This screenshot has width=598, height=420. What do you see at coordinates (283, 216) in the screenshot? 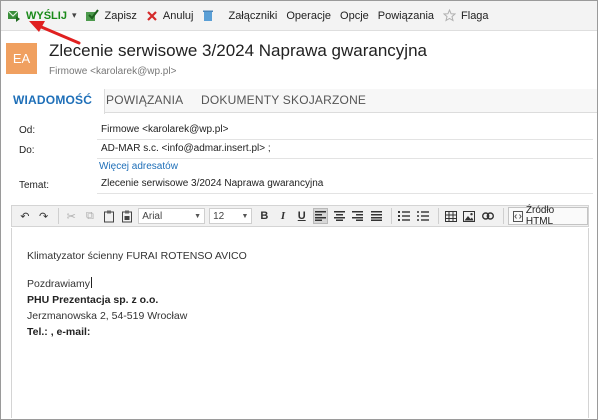
I see `italic-icon: I` at bounding box center [283, 216].